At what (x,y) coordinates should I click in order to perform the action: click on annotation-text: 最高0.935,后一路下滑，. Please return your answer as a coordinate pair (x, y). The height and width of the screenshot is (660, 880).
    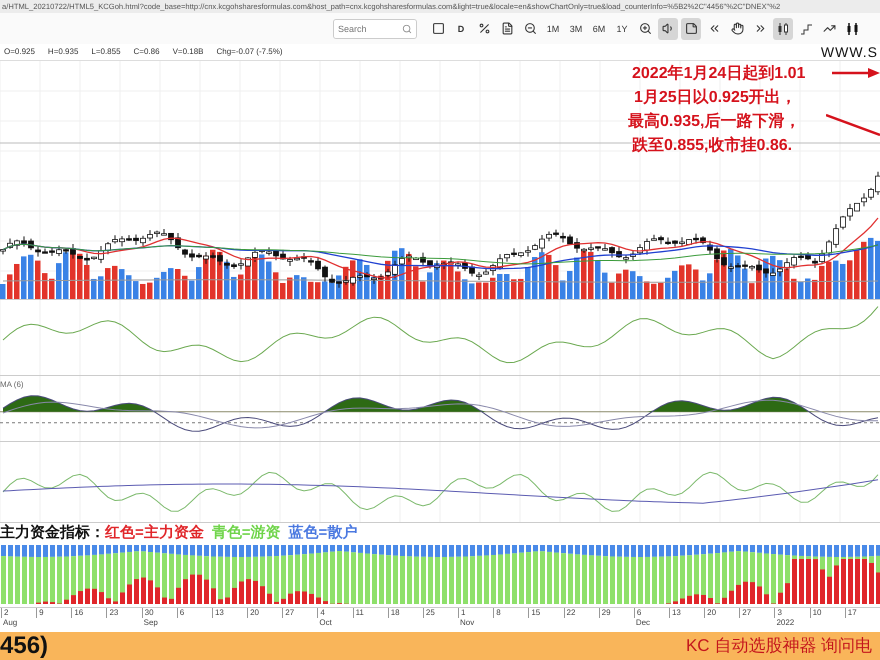
    Looking at the image, I should click on (713, 121).